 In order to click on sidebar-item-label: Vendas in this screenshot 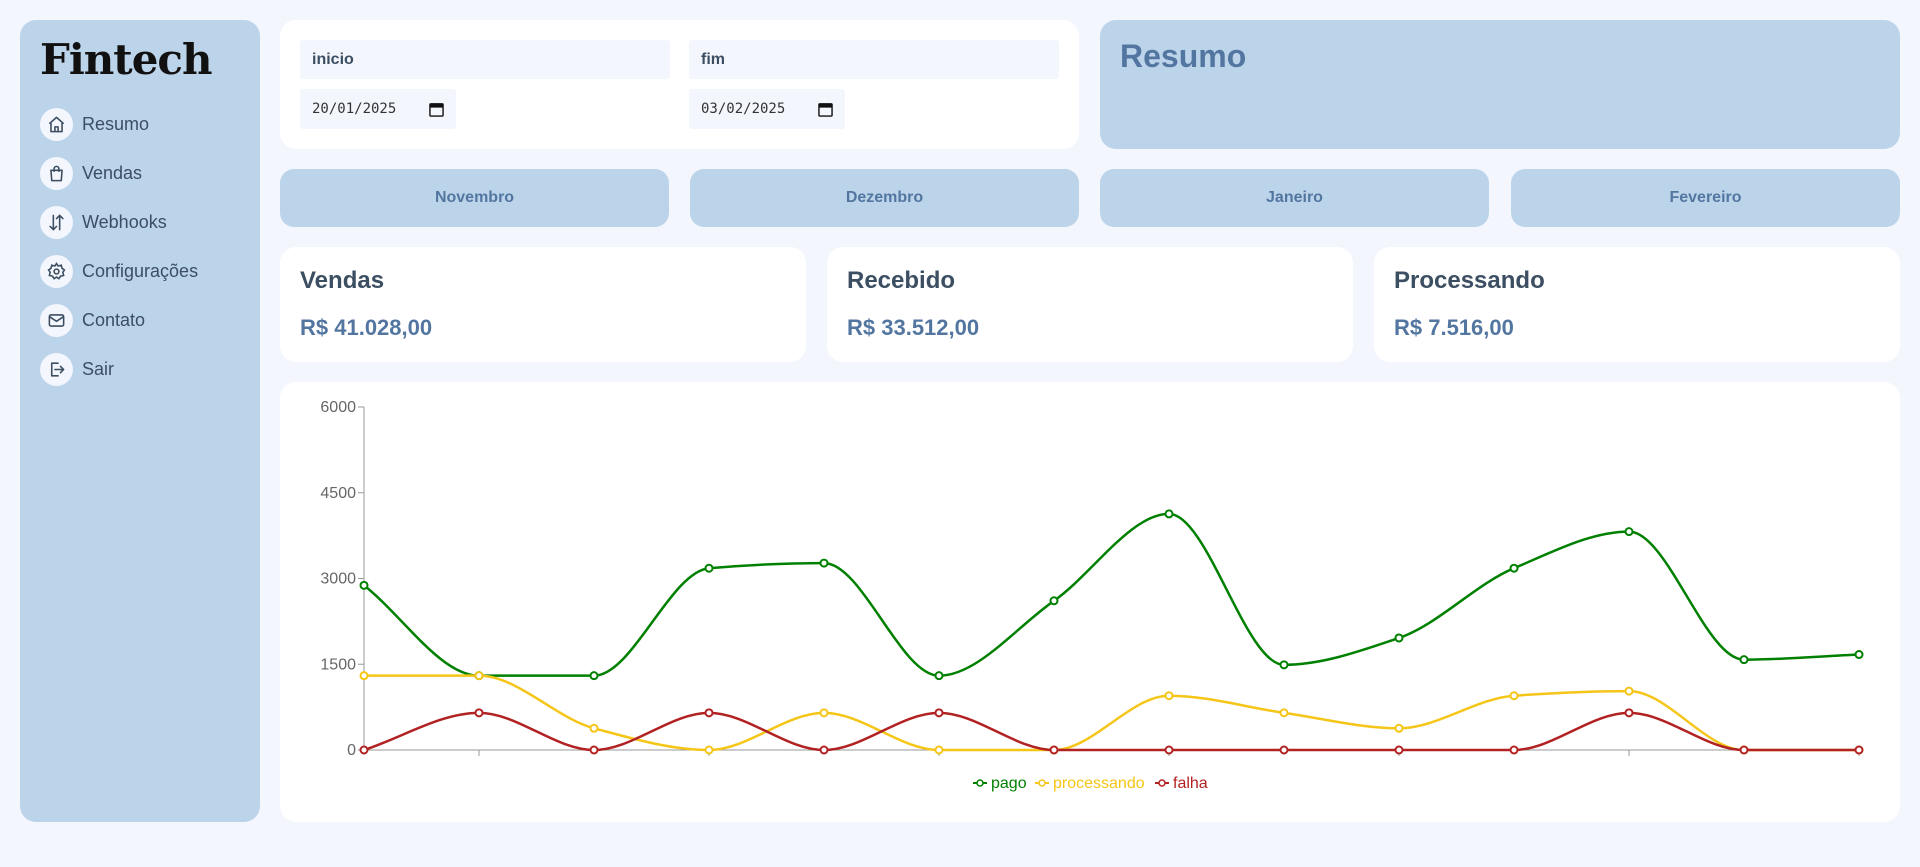, I will do `click(112, 173)`.